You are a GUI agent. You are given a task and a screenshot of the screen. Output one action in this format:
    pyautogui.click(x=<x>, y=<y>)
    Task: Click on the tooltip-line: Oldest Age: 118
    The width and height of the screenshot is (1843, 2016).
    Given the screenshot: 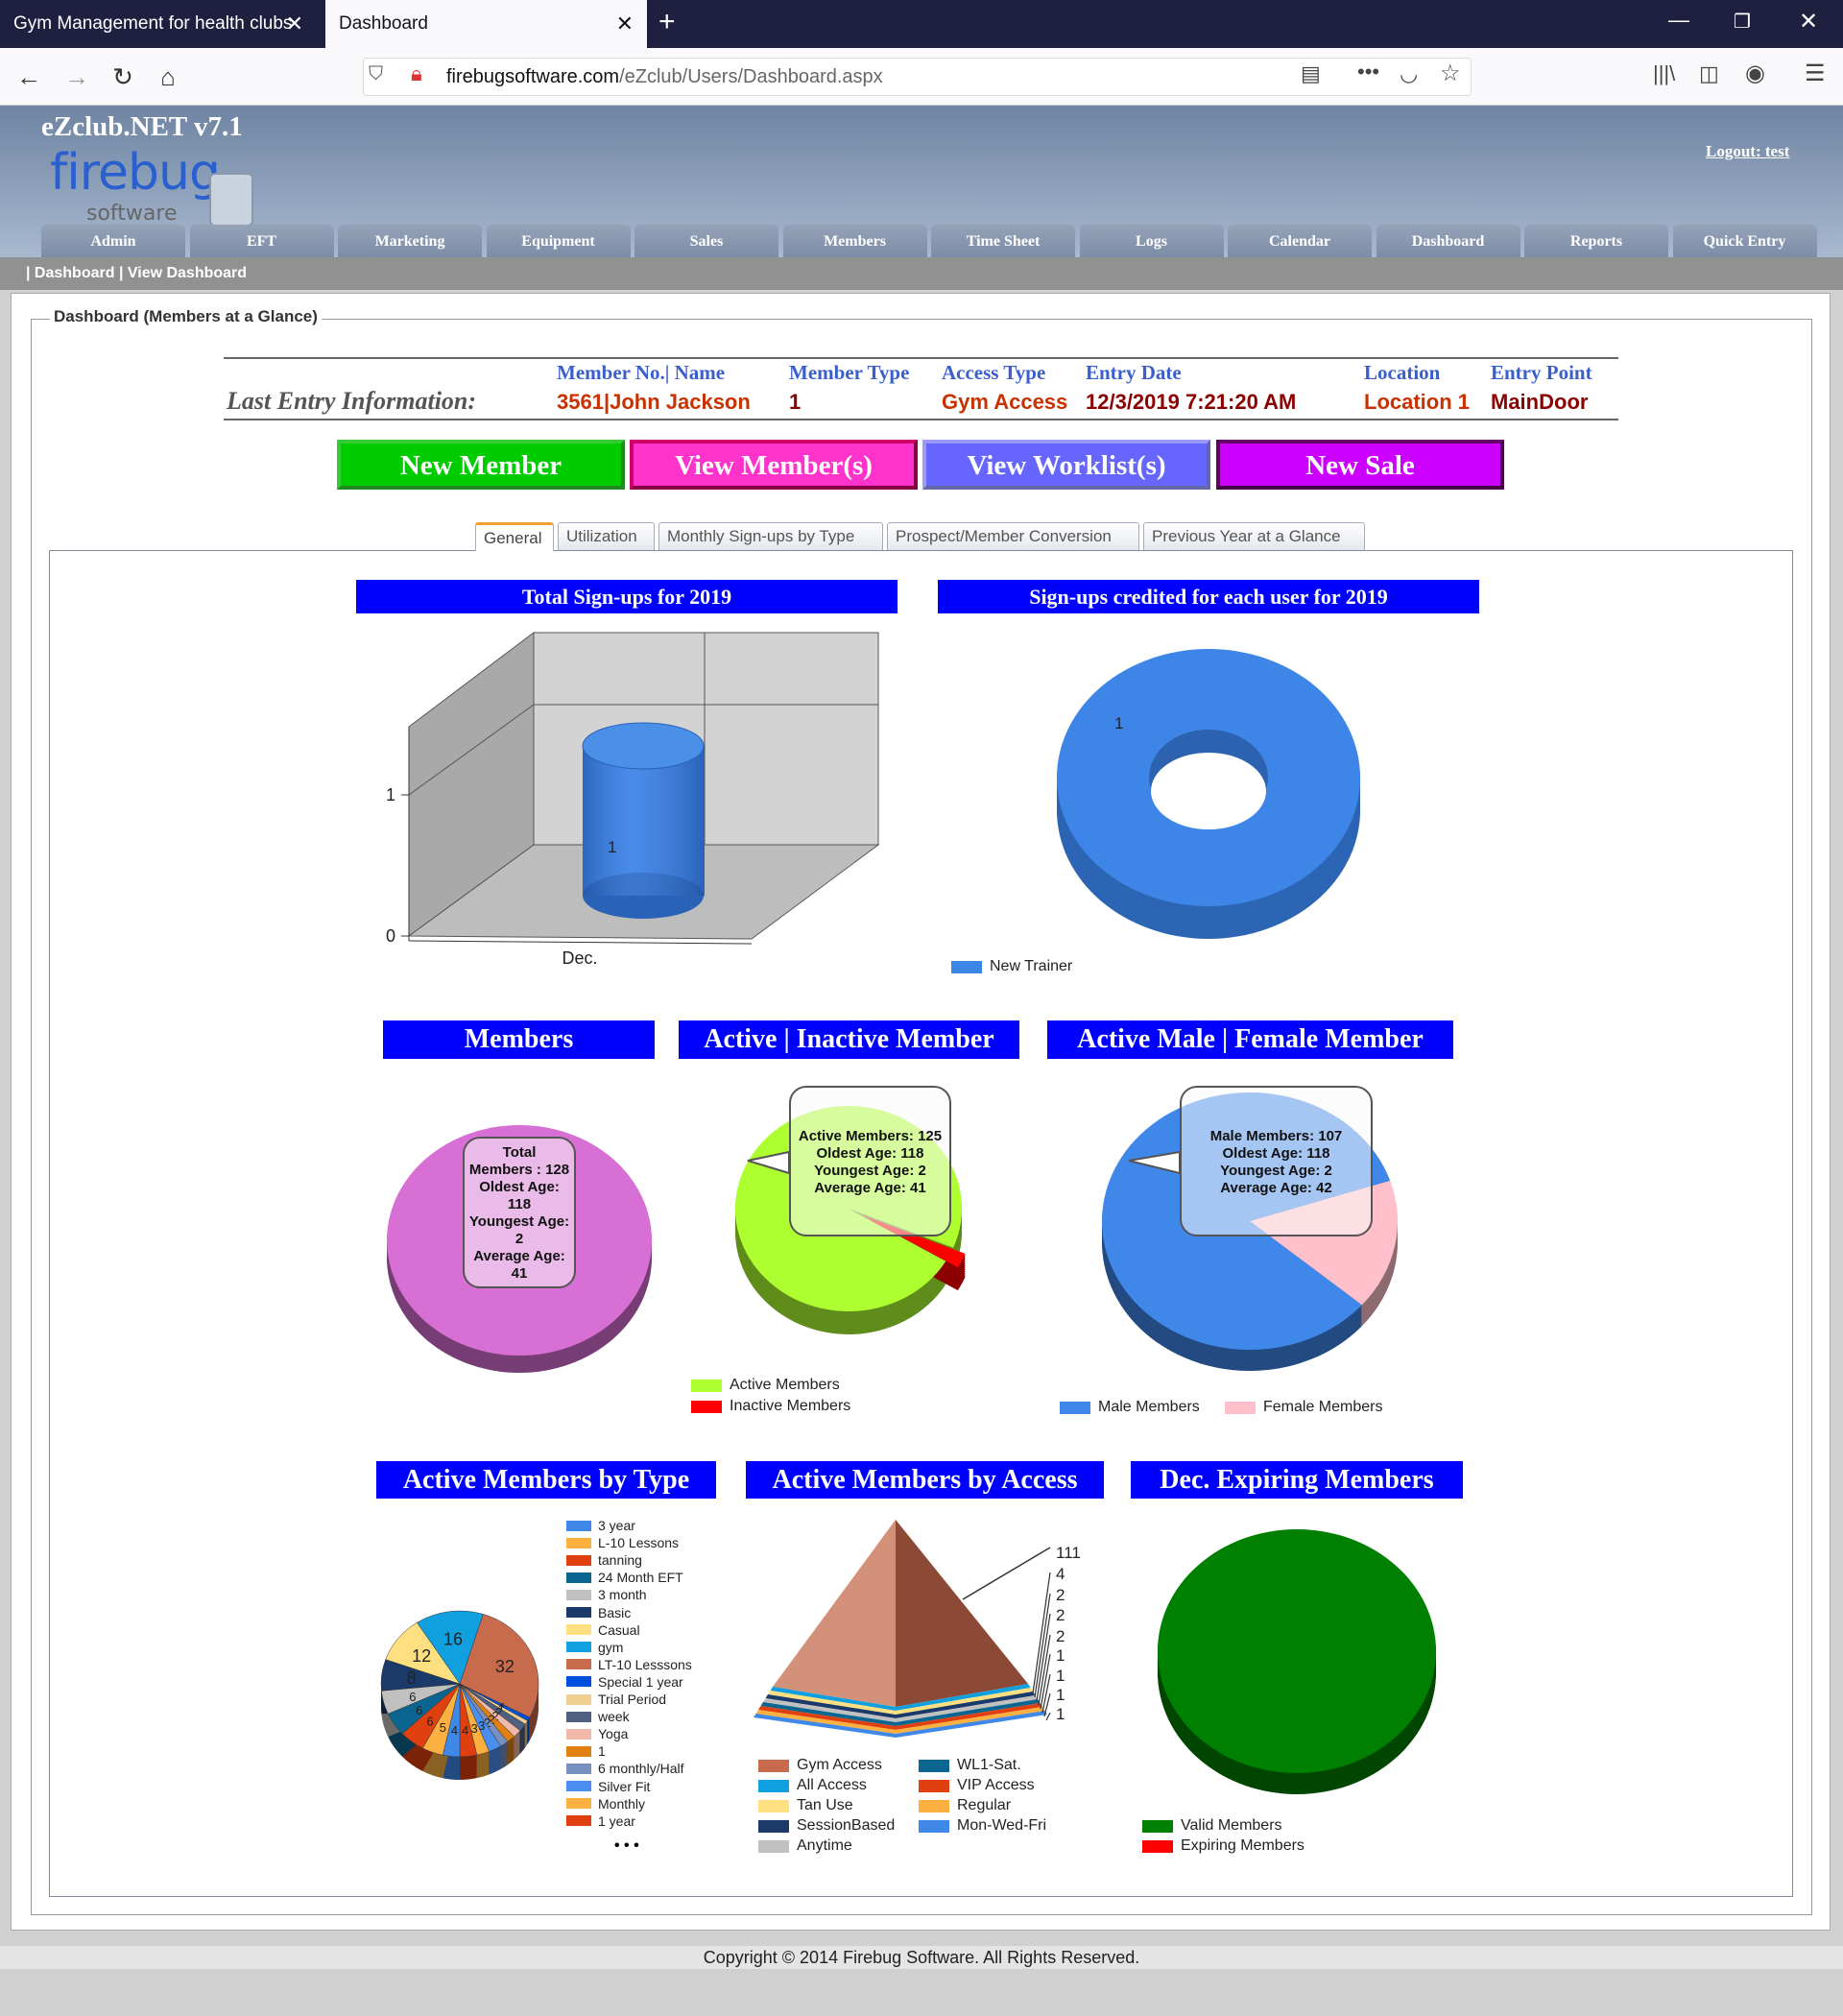 What is the action you would take?
    pyautogui.click(x=870, y=1153)
    